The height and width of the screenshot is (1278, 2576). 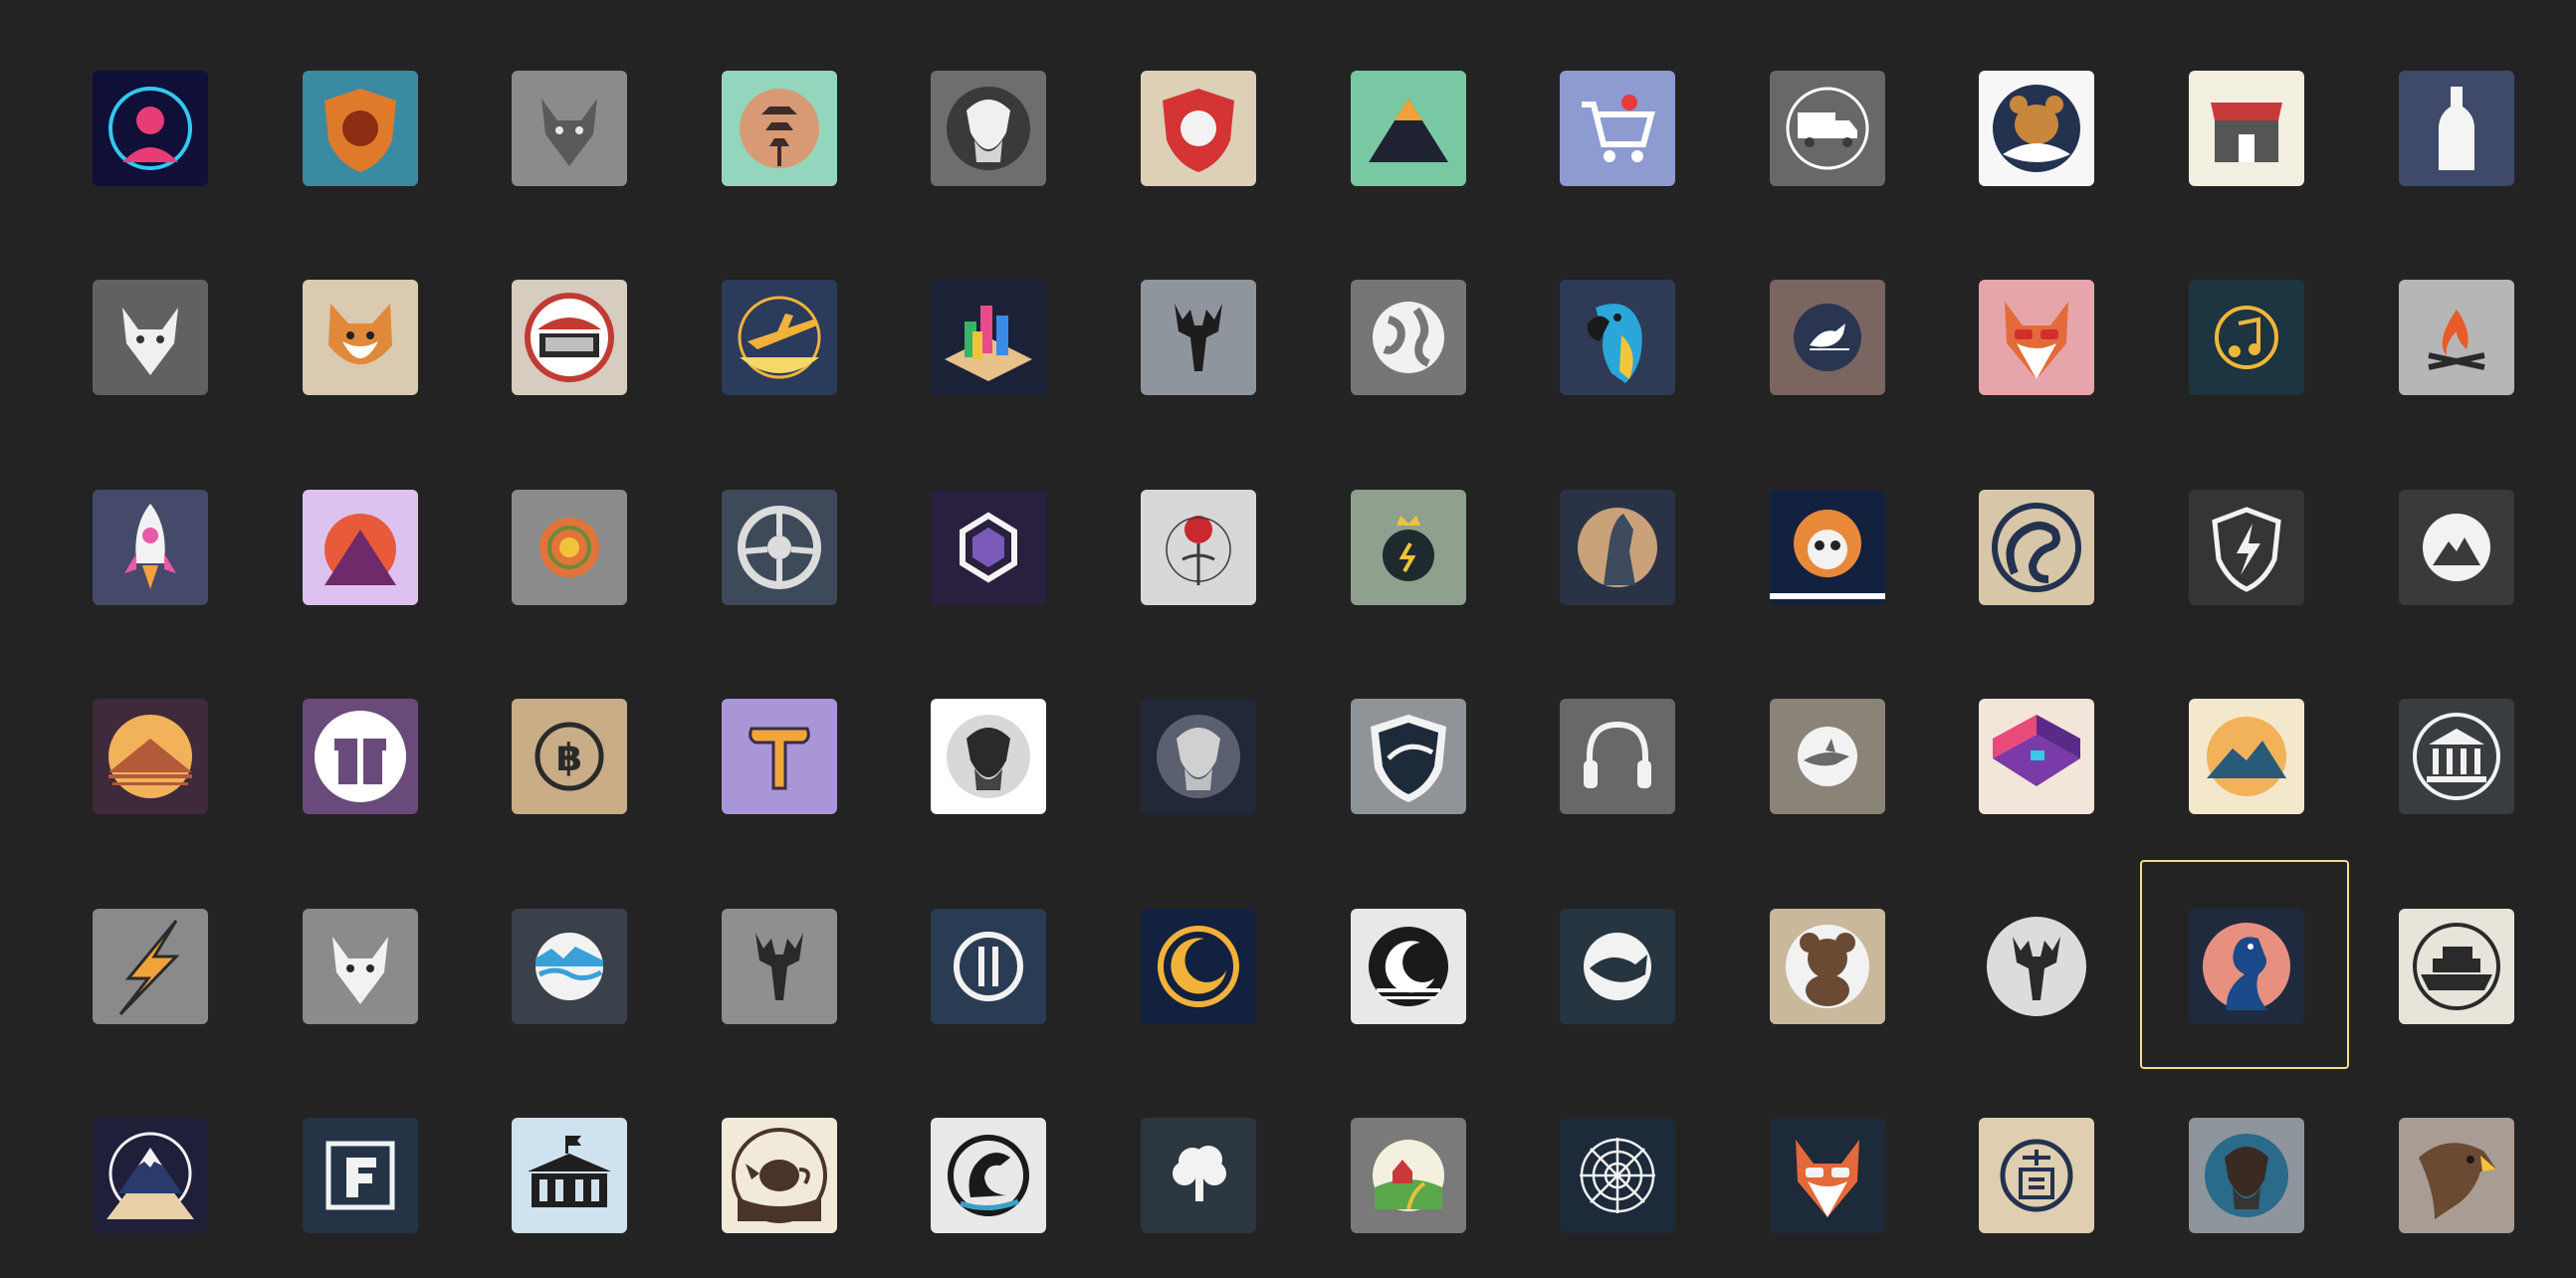 I want to click on dragon-icon, so click(x=988, y=1176).